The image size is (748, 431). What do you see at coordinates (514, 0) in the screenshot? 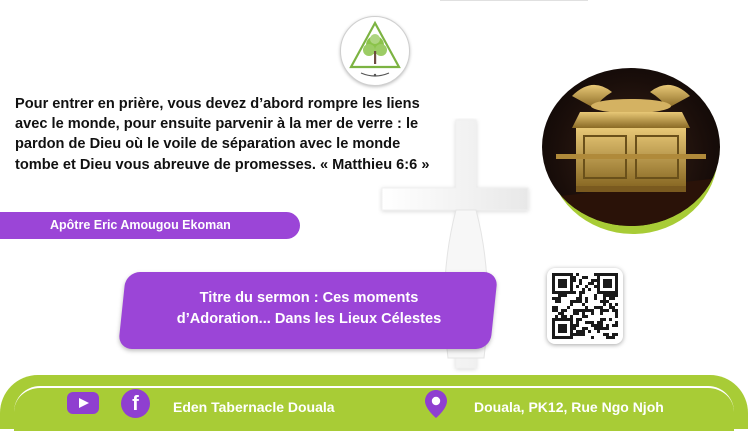
I see `top-divider` at bounding box center [514, 0].